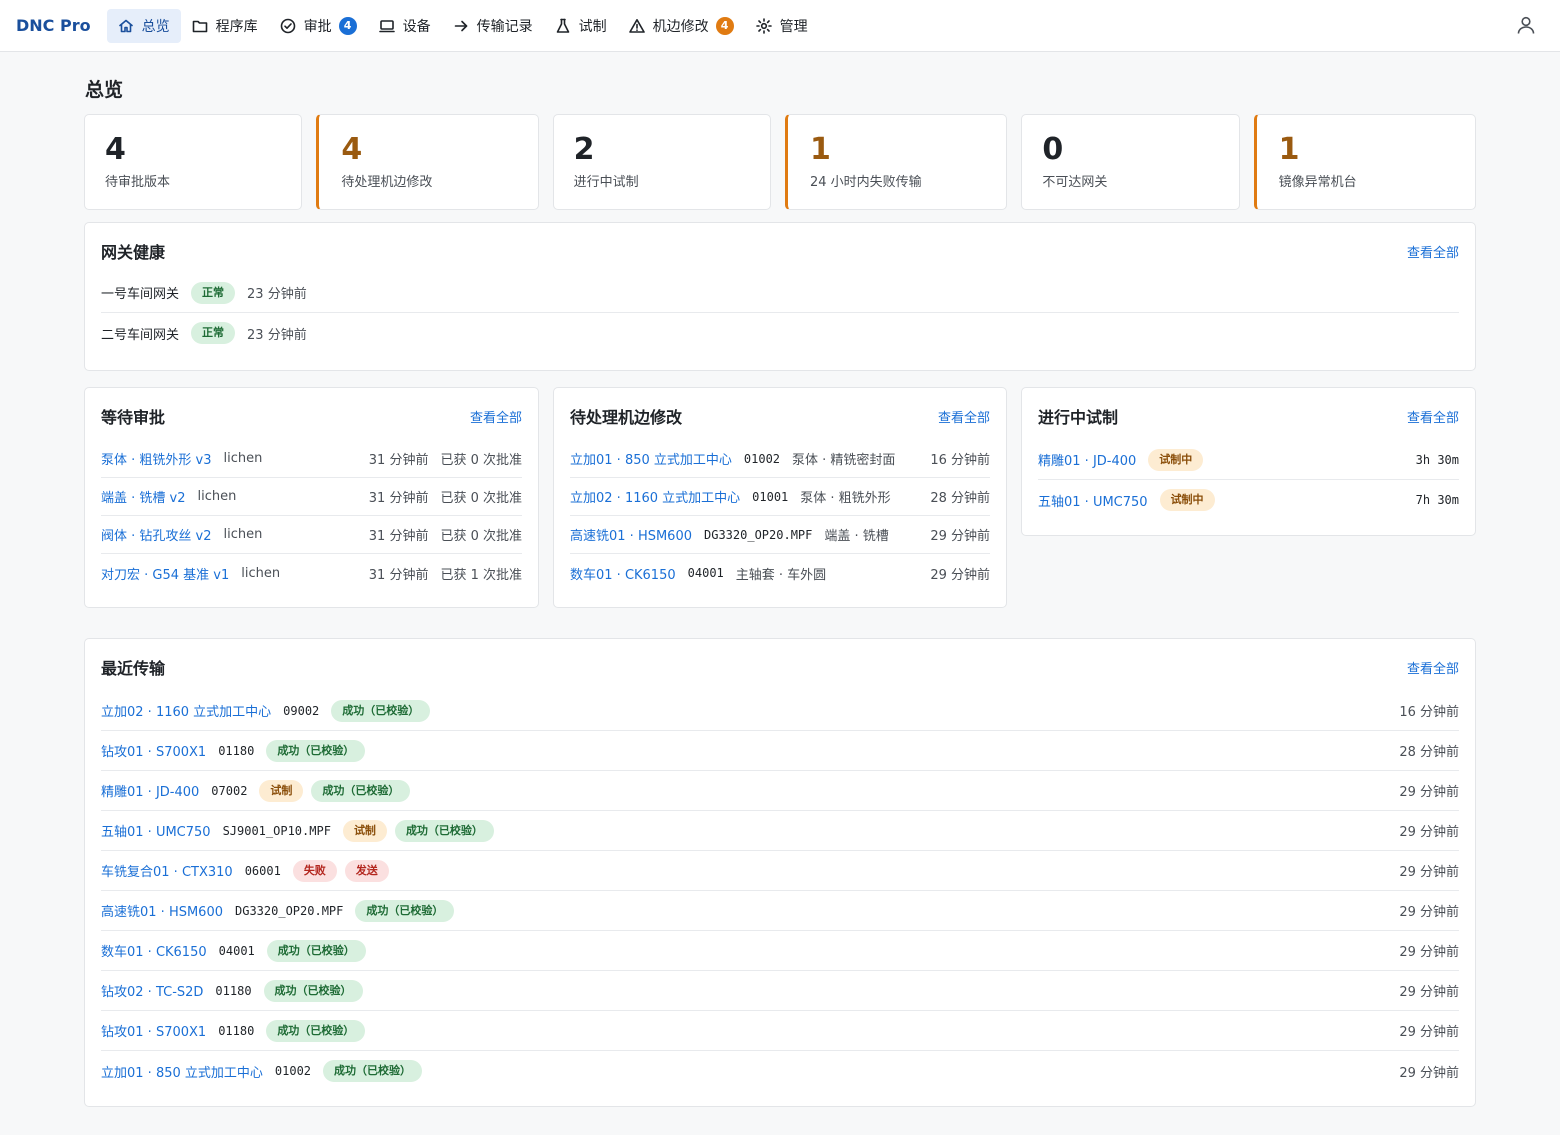 Image resolution: width=1560 pixels, height=1135 pixels. Describe the element at coordinates (1429, 752) in the screenshot. I see `transfer-time: 28 分钟前` at that location.